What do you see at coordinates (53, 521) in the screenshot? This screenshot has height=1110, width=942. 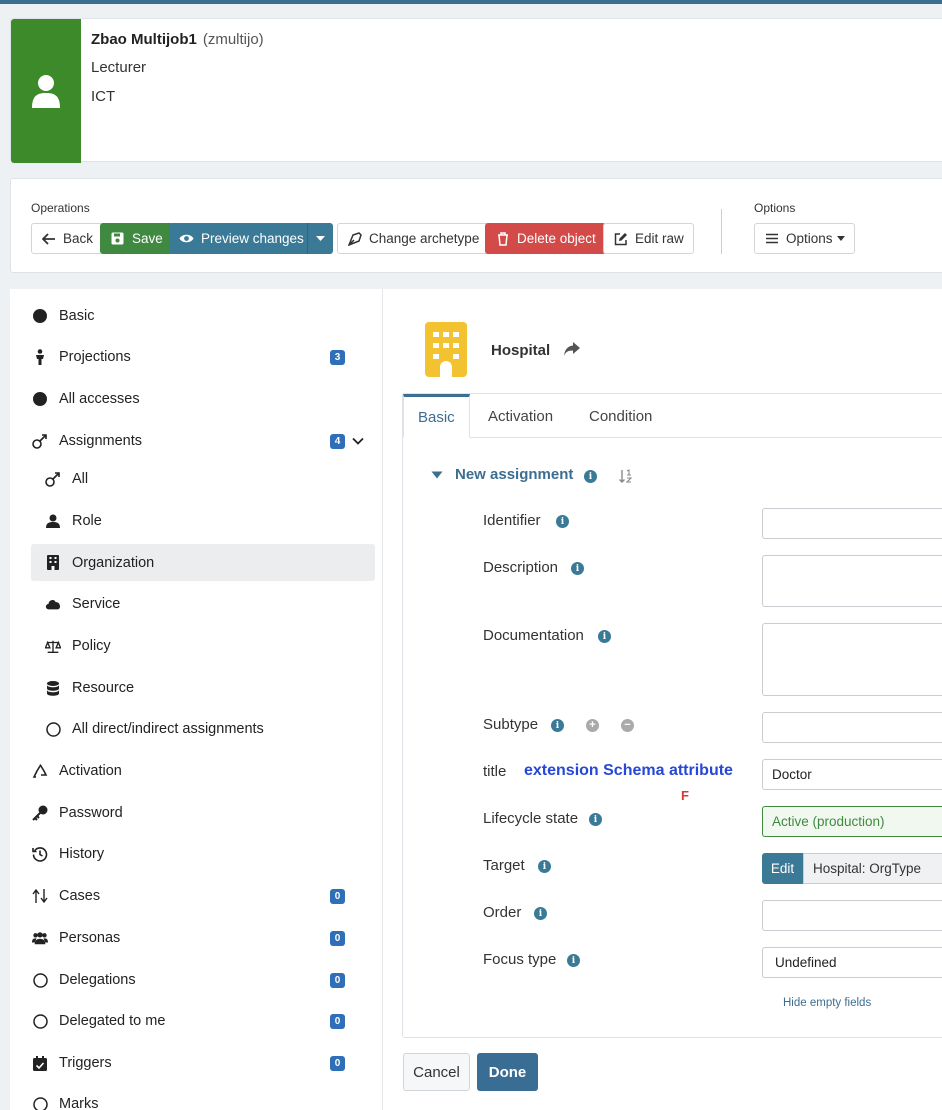 I see `user-tie-icon` at bounding box center [53, 521].